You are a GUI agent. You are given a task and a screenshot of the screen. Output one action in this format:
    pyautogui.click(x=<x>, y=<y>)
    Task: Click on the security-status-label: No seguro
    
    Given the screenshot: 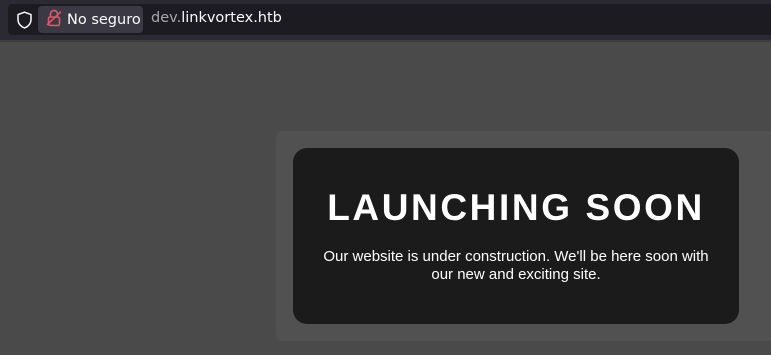 What is the action you would take?
    pyautogui.click(x=104, y=19)
    